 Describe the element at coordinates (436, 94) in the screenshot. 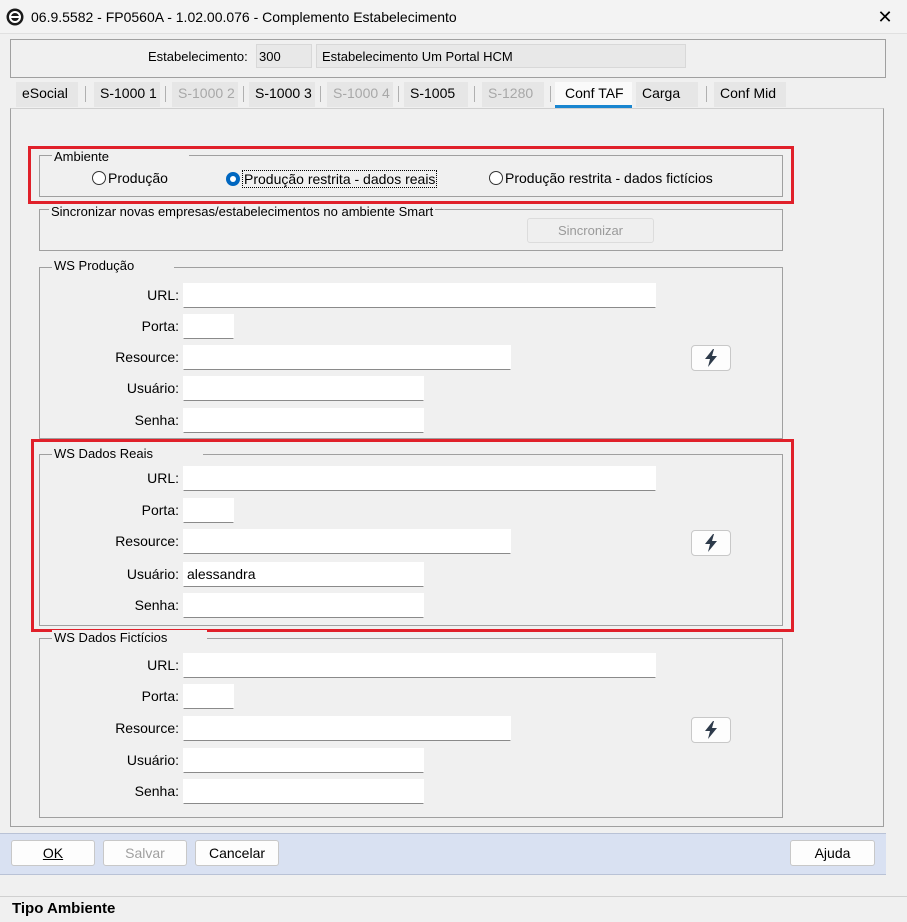

I see `tab-s1005: S-1005` at that location.